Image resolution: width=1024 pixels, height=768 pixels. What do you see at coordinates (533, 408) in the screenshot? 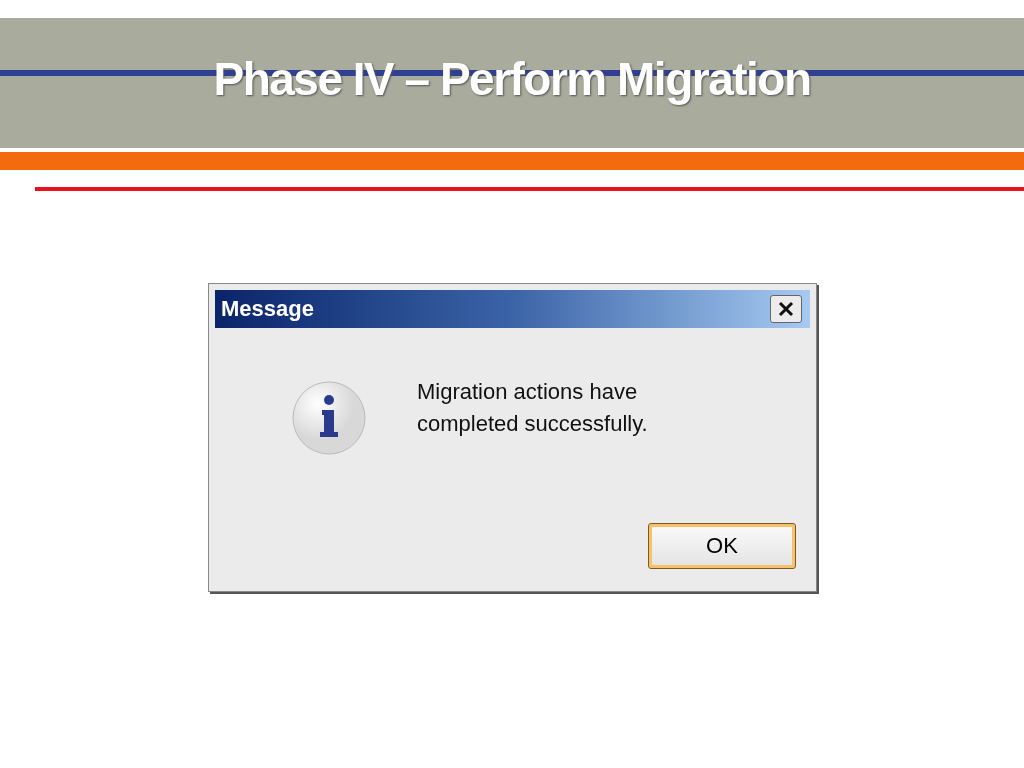
I see `message-text: Migration actions have completed successfully.` at bounding box center [533, 408].